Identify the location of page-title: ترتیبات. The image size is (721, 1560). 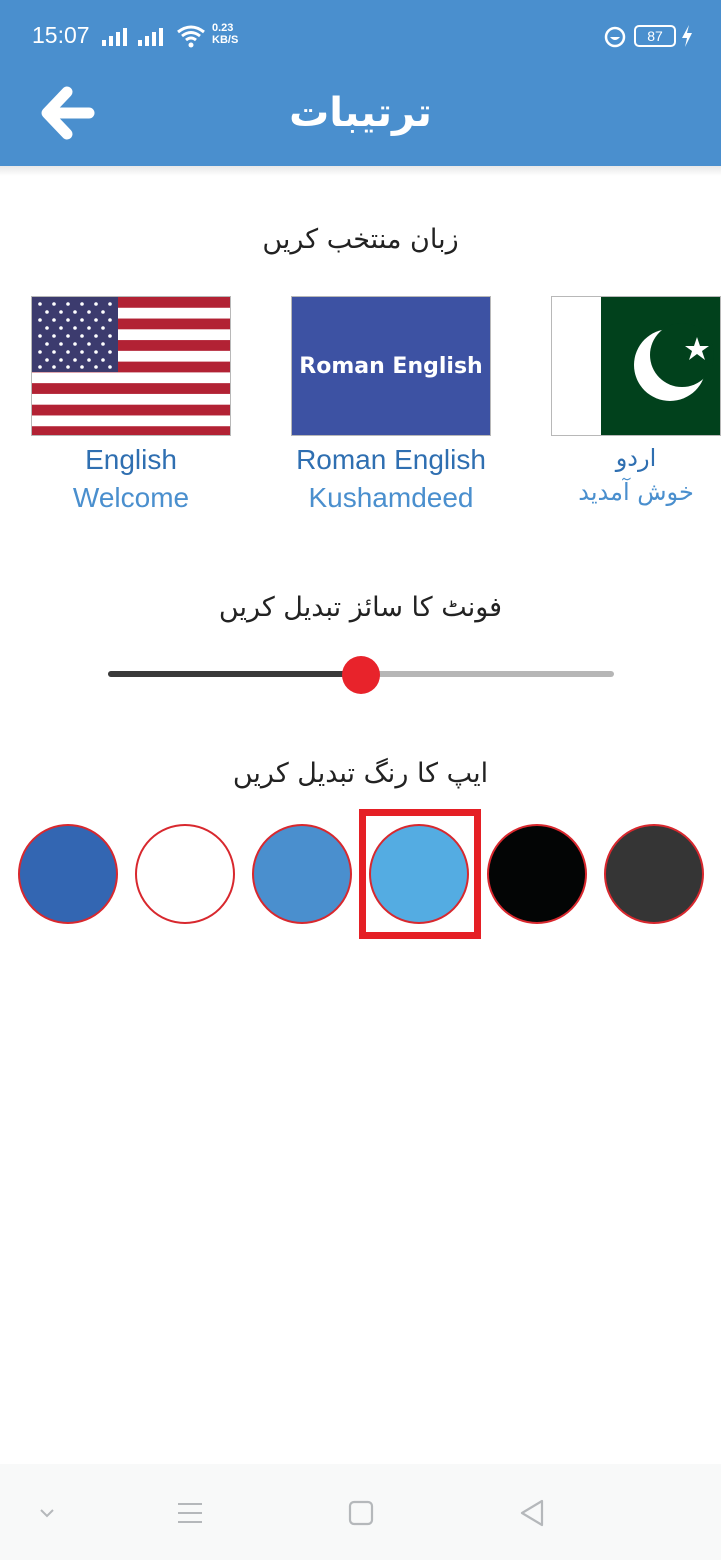
(360, 113).